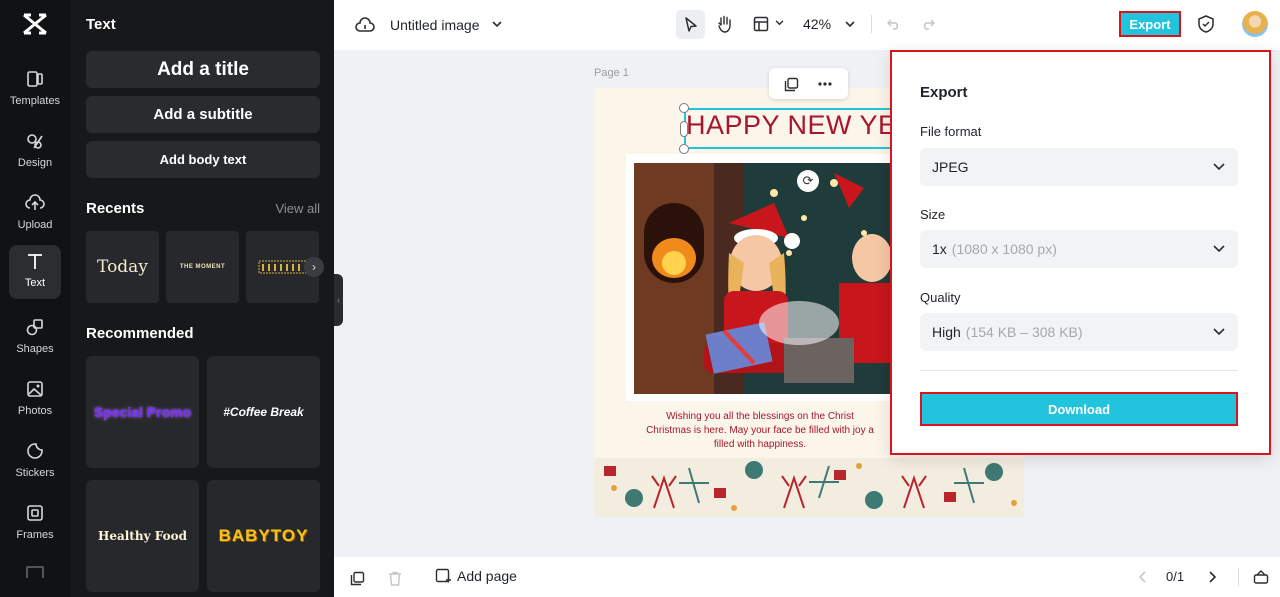 This screenshot has width=1280, height=597. Describe the element at coordinates (35, 462) in the screenshot. I see `rail-stickers: Stickers` at that location.